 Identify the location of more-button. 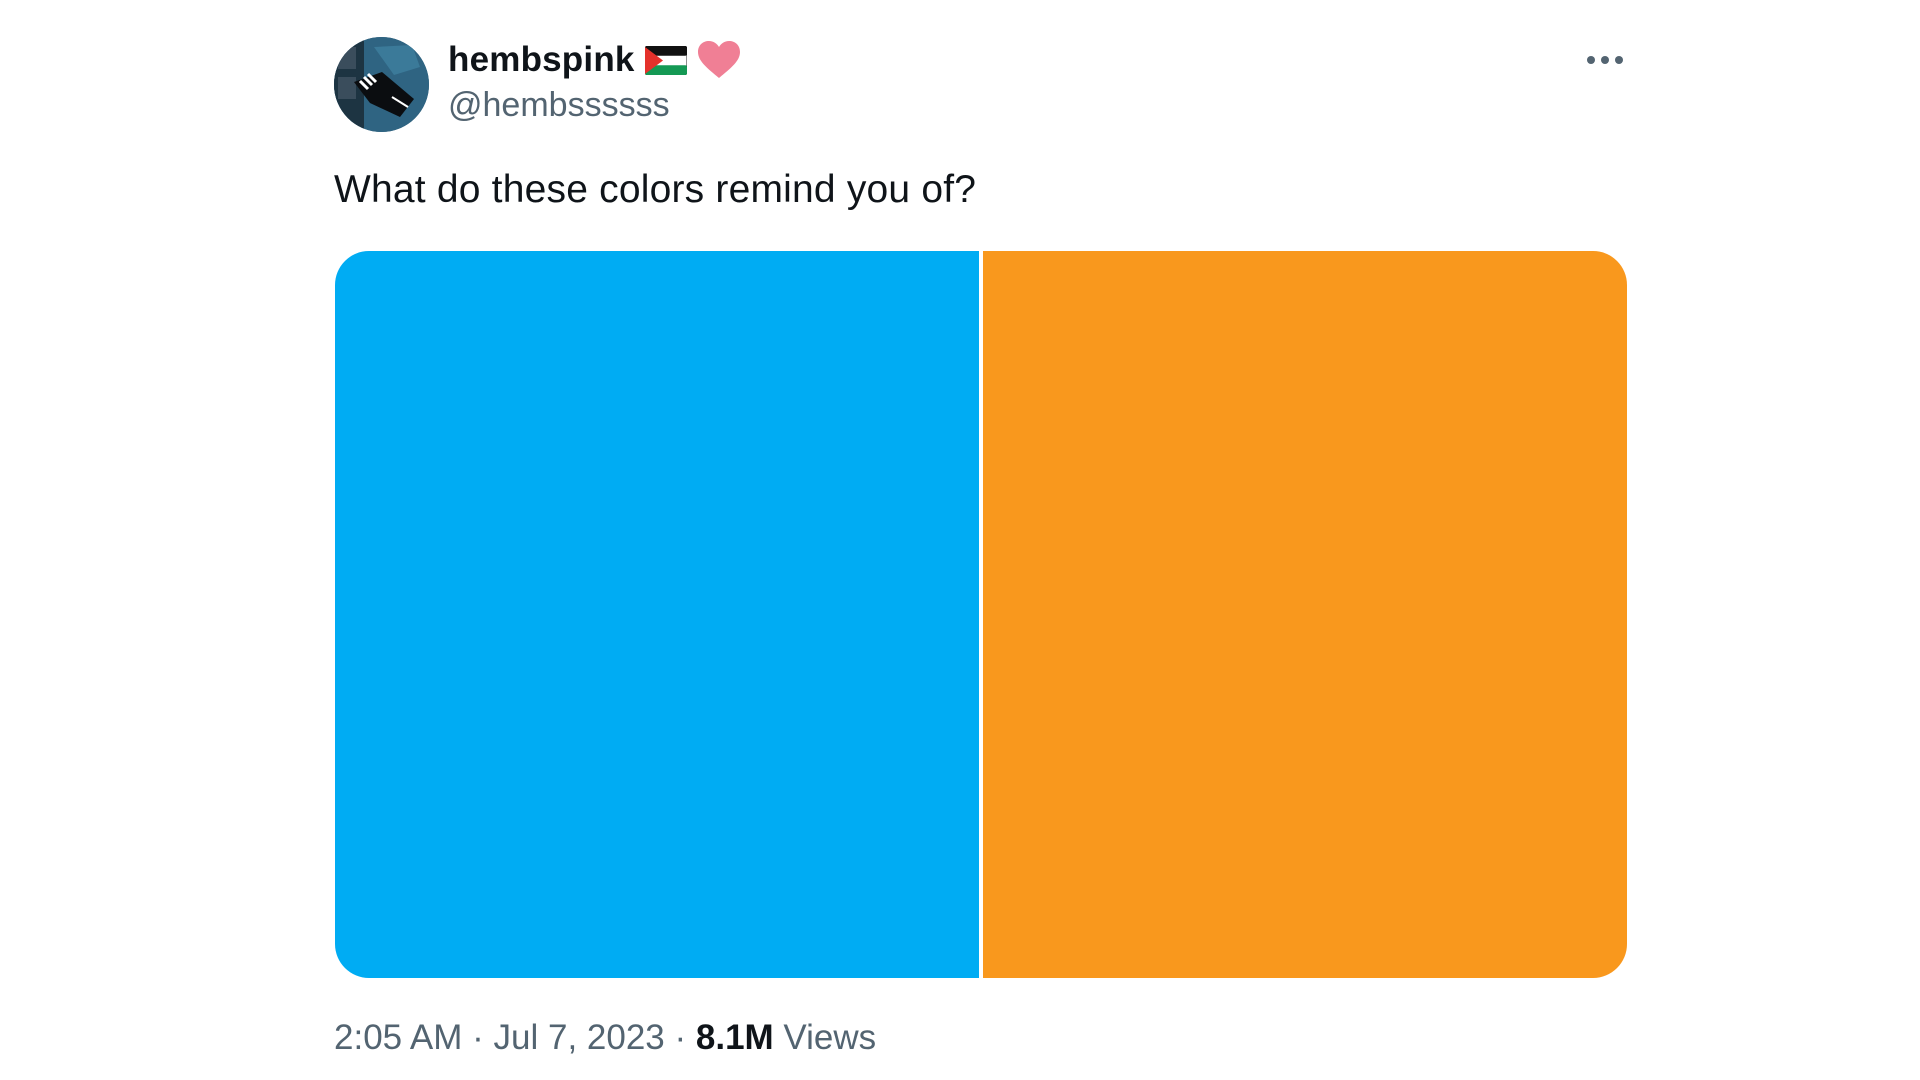
(1605, 60).